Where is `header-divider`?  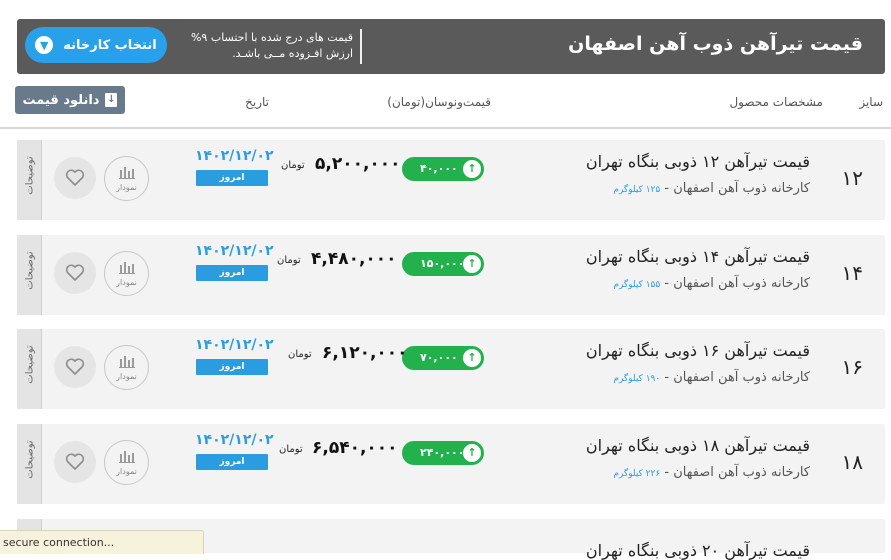 header-divider is located at coordinates (361, 46).